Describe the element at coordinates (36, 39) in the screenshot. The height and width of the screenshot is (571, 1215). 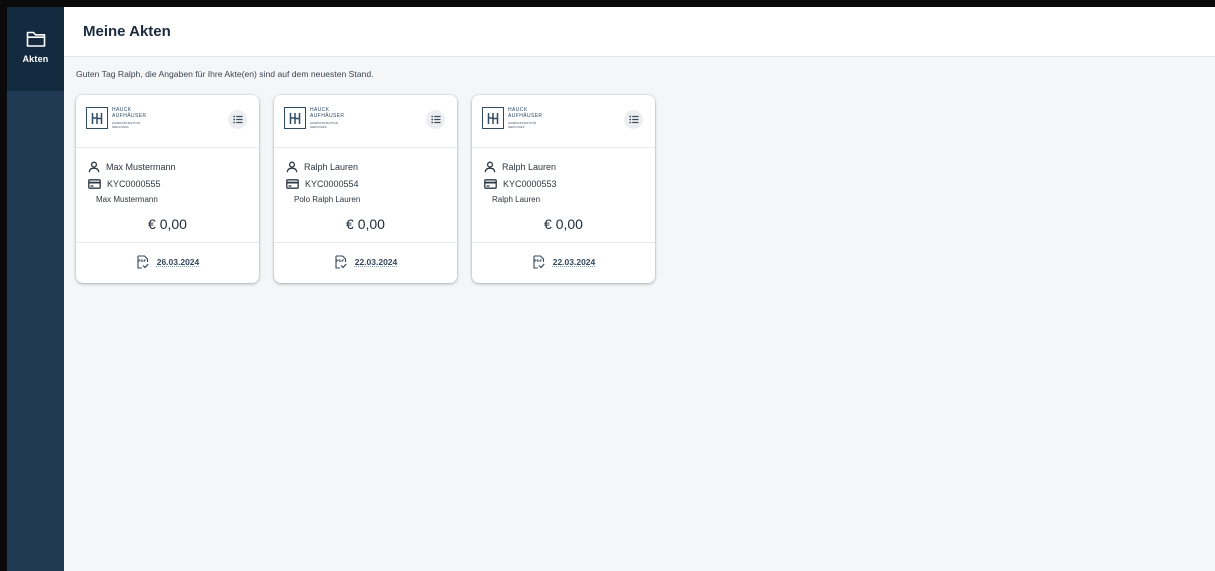
I see `folder-icon` at that location.